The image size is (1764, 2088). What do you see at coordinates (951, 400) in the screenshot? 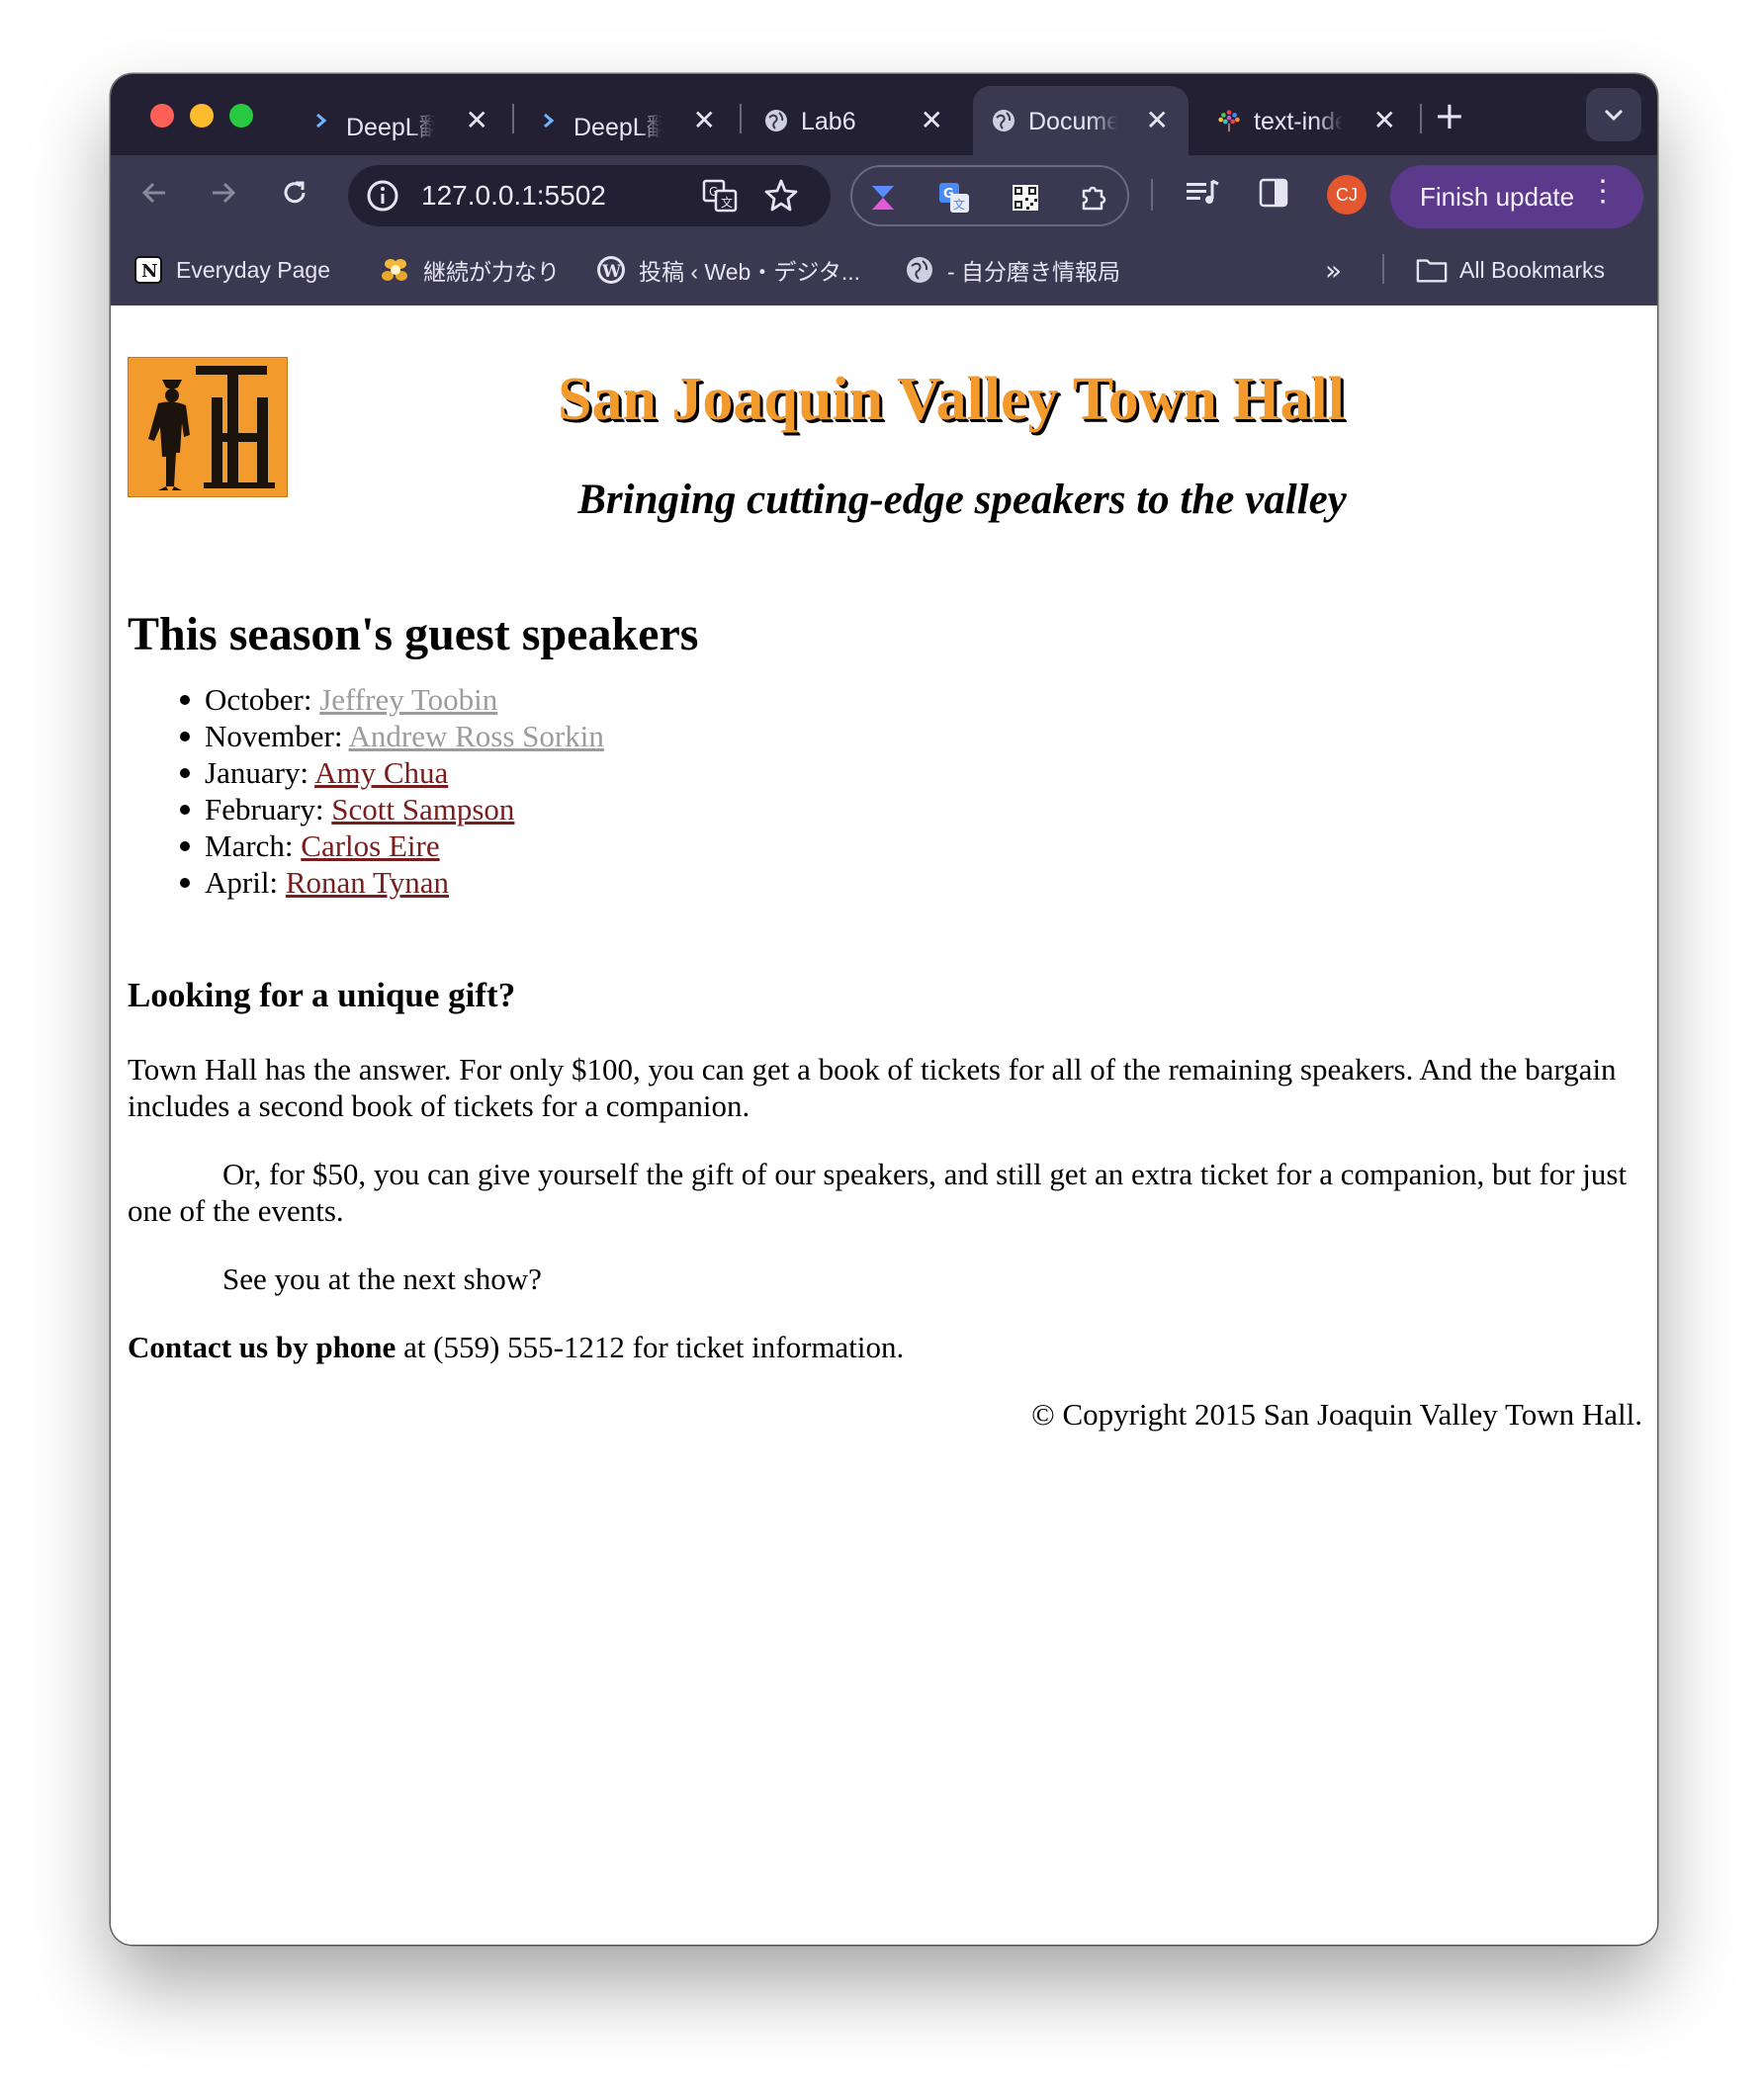
I see `site-title: San Joaquin Valley Town Hall` at bounding box center [951, 400].